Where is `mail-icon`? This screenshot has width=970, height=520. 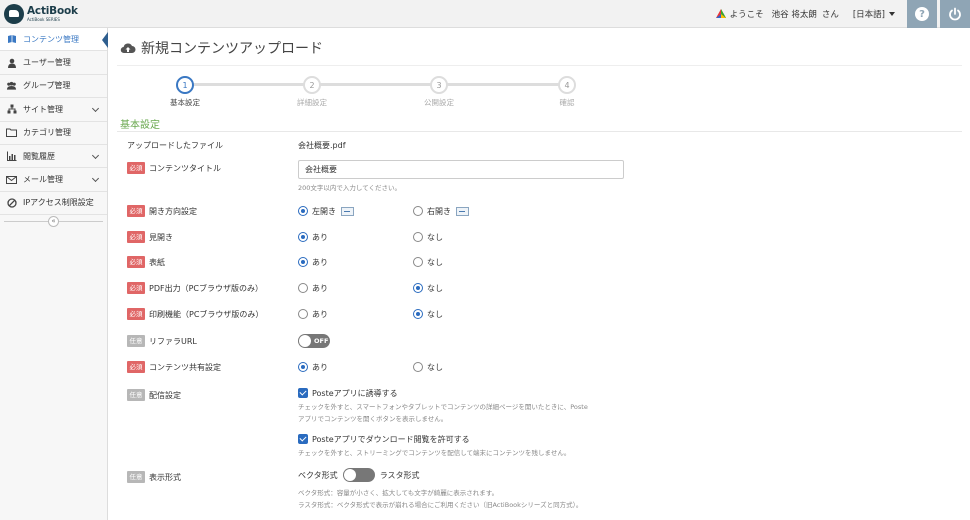
mail-icon is located at coordinates (11, 179).